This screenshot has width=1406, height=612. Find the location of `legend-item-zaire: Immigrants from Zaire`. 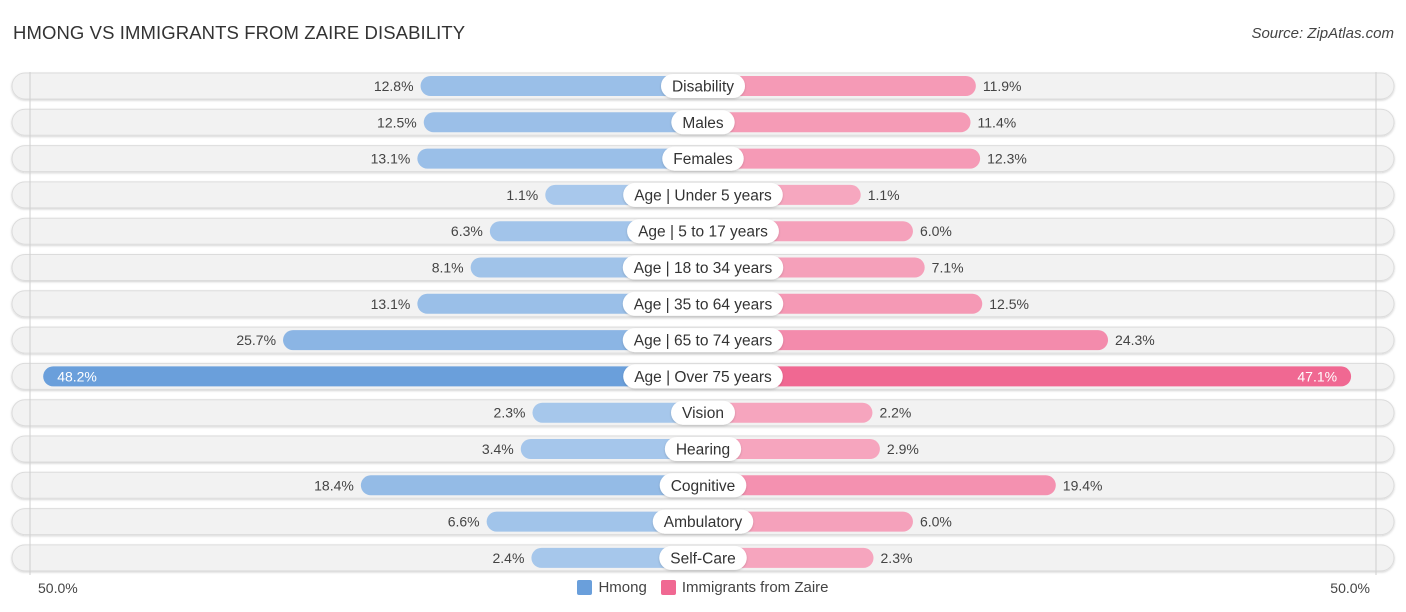

legend-item-zaire: Immigrants from Zaire is located at coordinates (744, 587).